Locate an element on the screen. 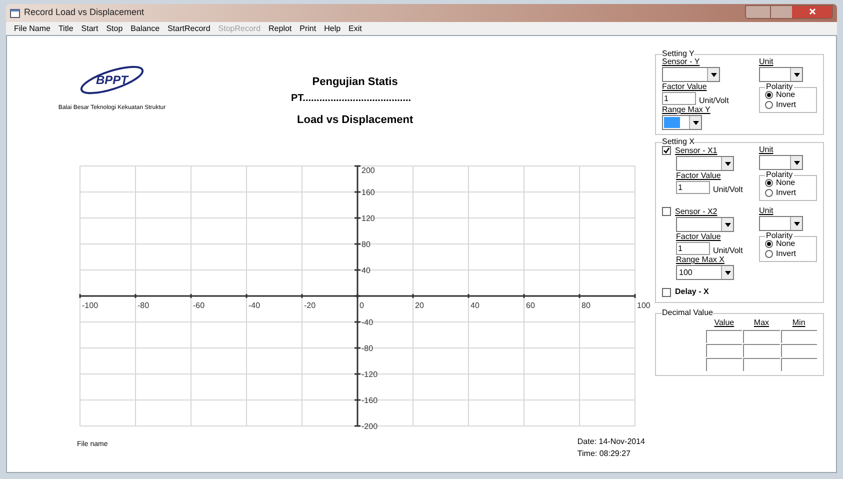 Image resolution: width=843 pixels, height=479 pixels. report-title: Pengujian Statis is located at coordinates (355, 82).